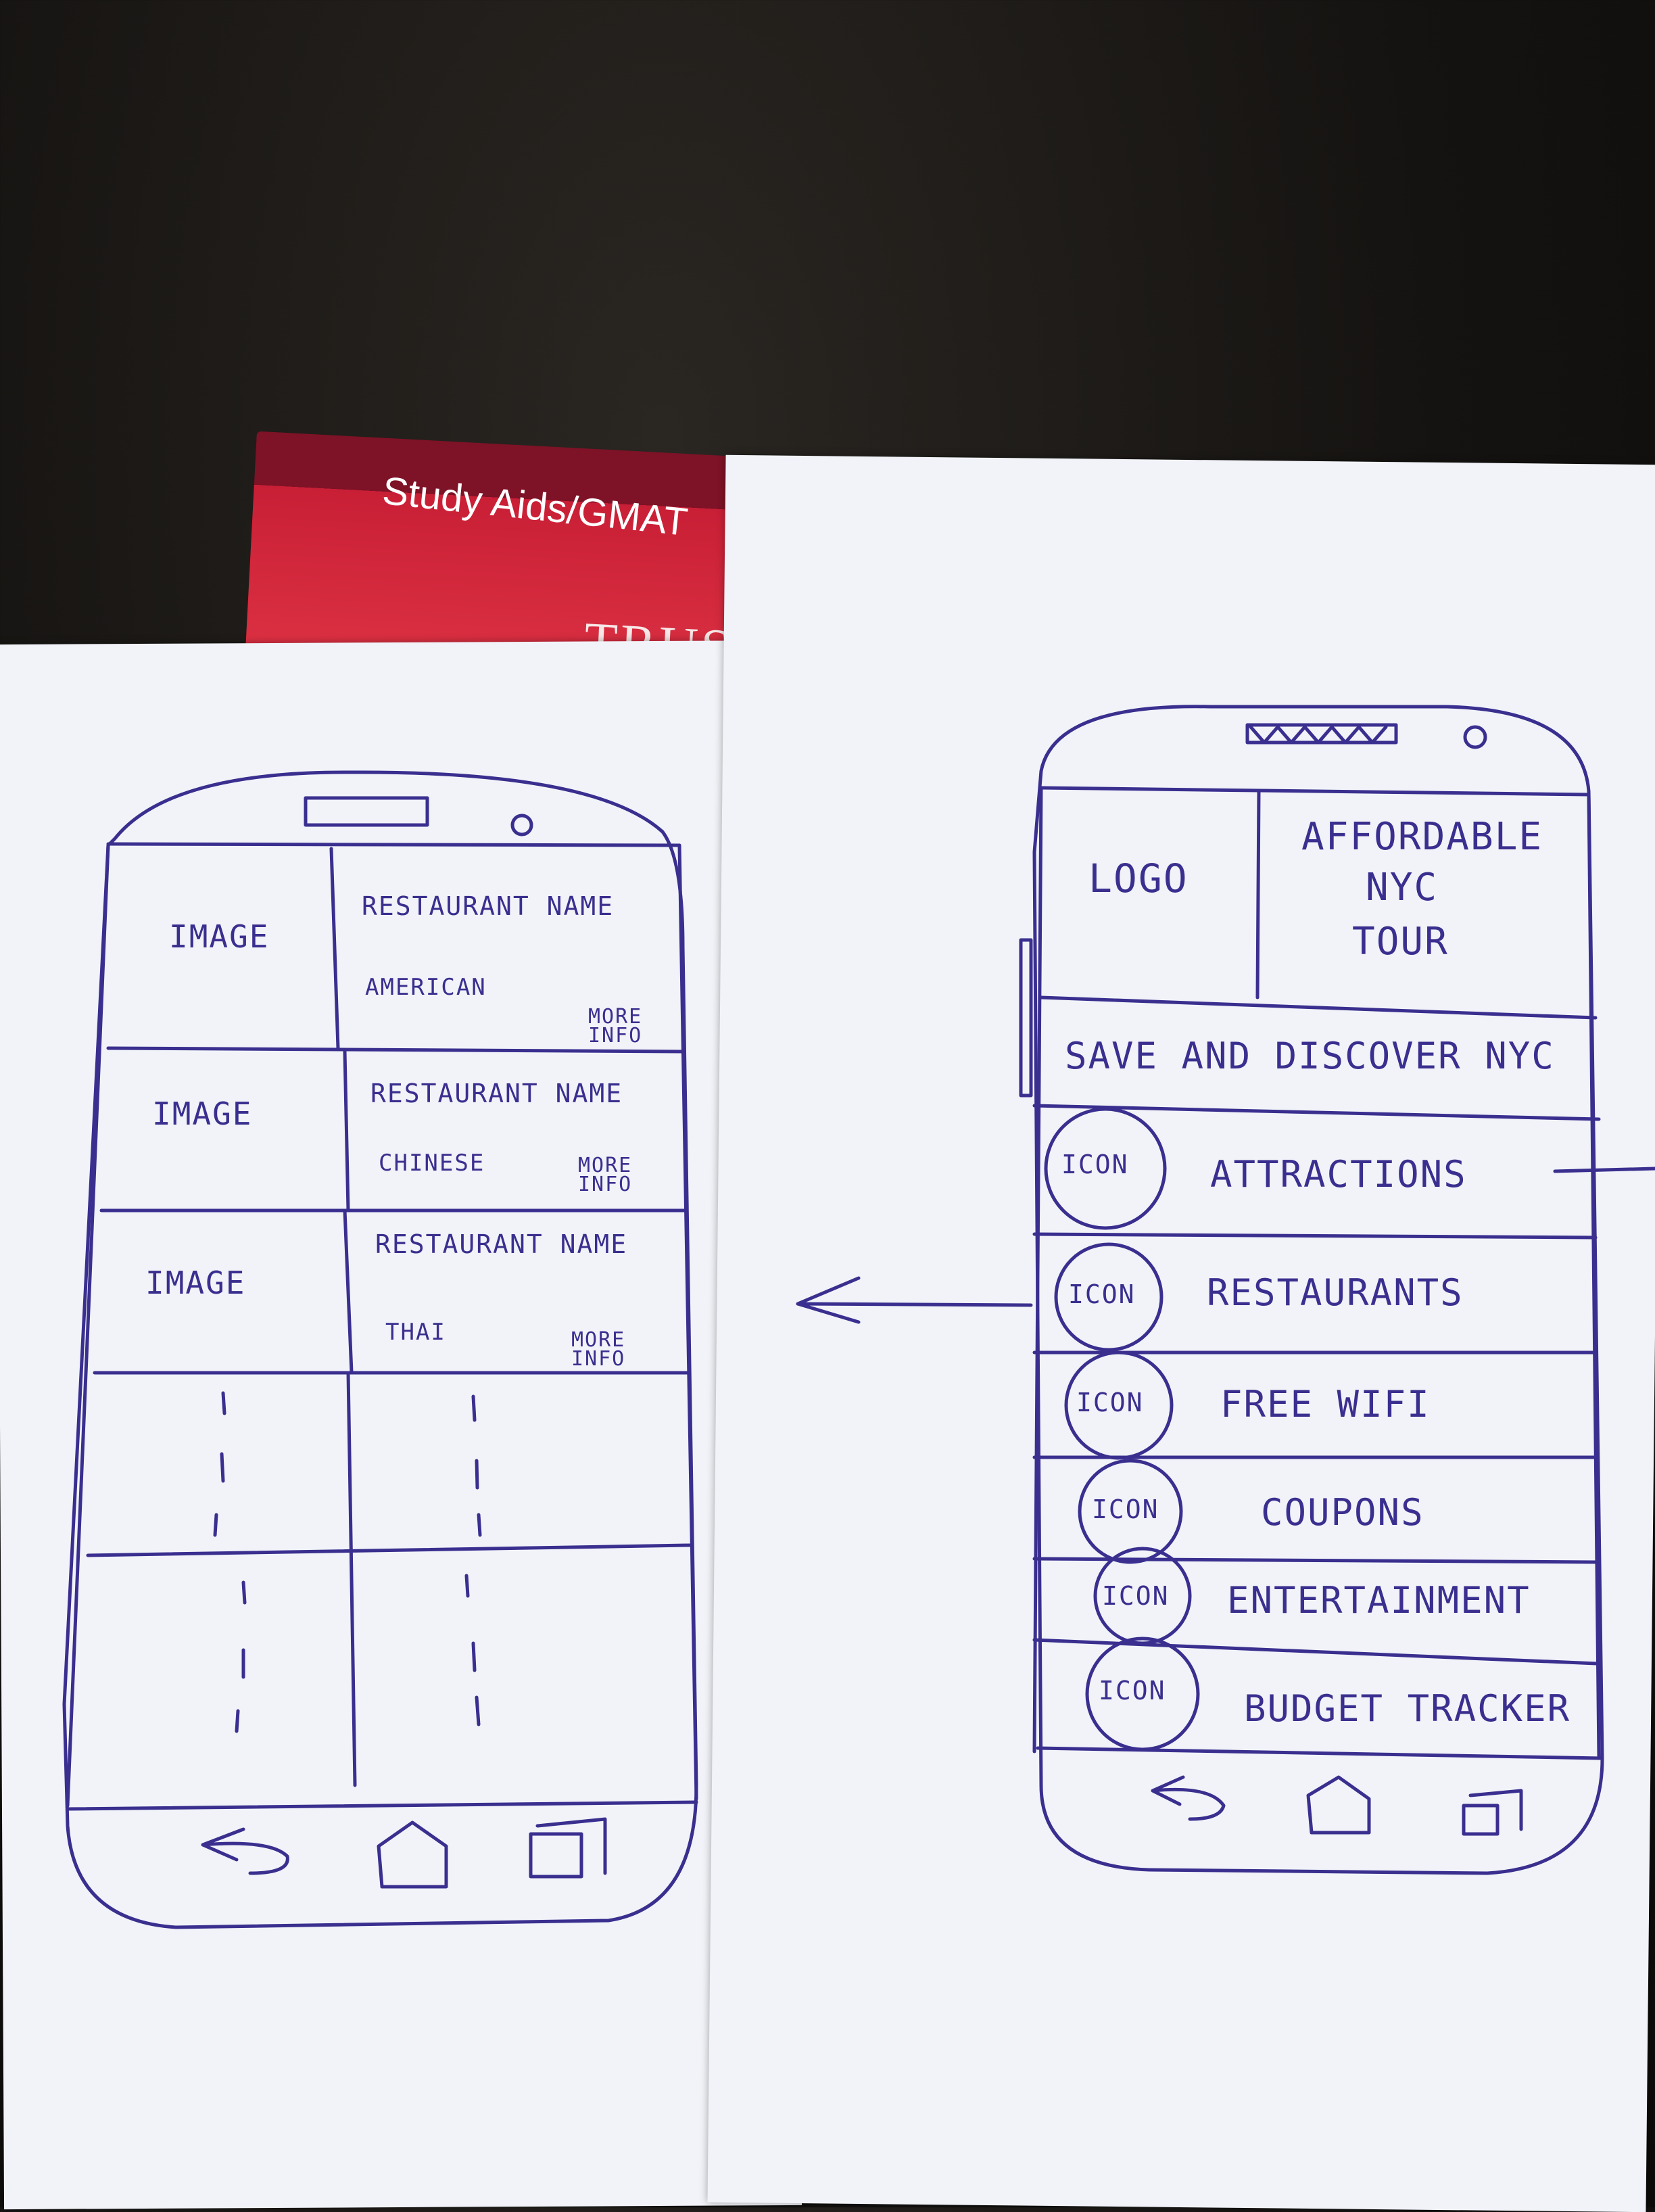 This screenshot has width=1655, height=2212. I want to click on left-row3-image: IMAGE, so click(196, 1283).